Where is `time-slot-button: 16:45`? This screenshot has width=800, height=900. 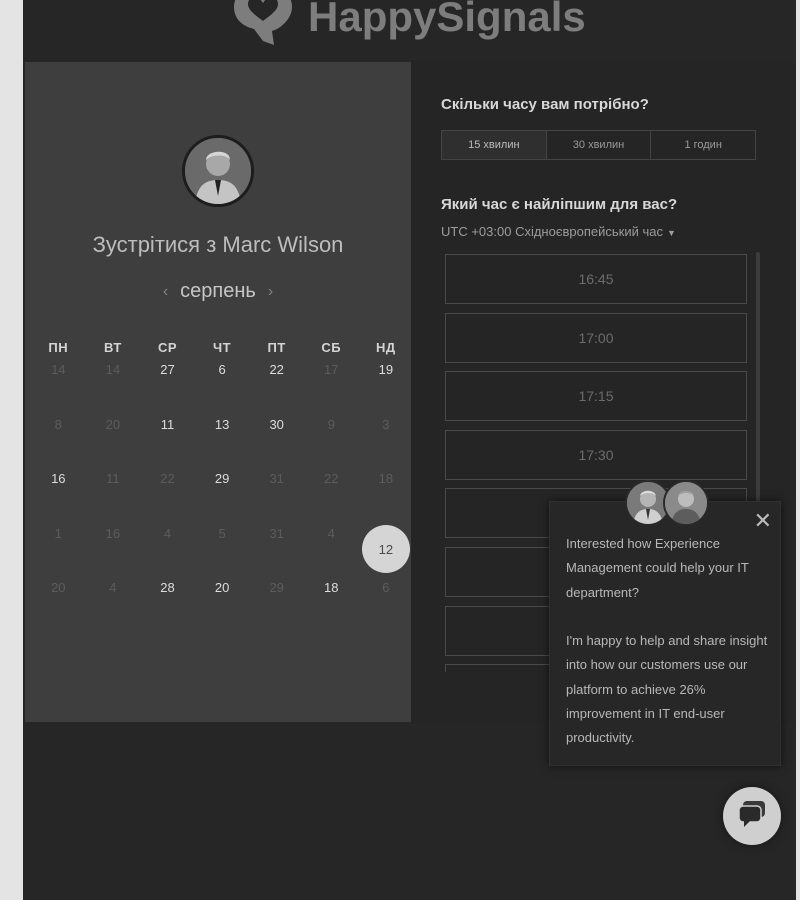
time-slot-button: 16:45 is located at coordinates (596, 279).